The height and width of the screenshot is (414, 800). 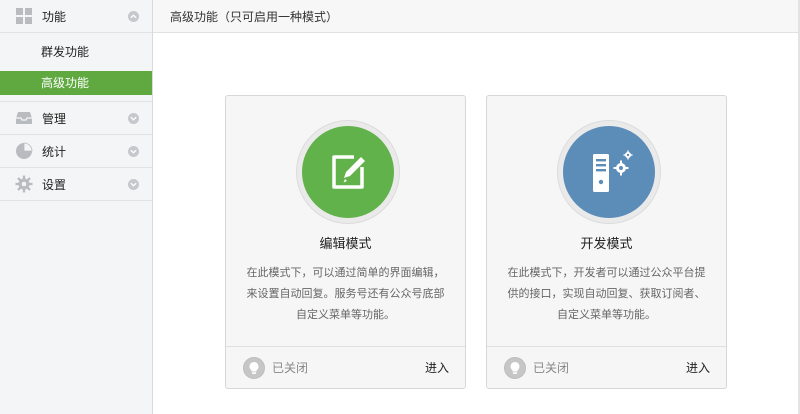 I want to click on grid-icon, so click(x=24, y=16).